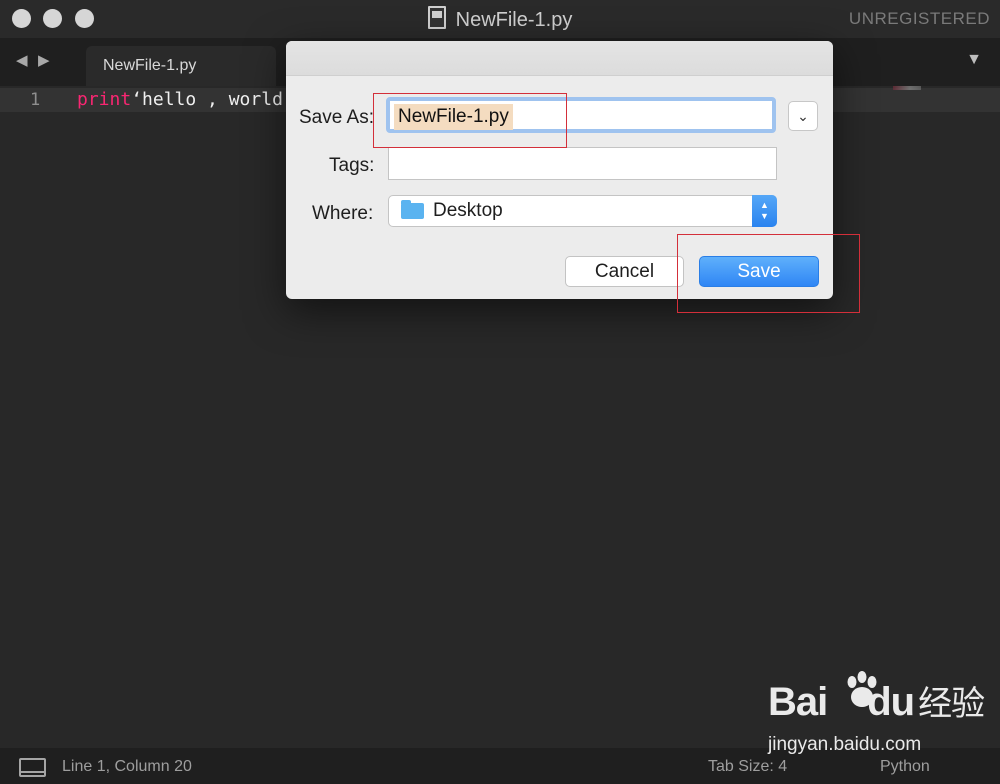 This screenshot has width=1000, height=784. What do you see at coordinates (974, 60) in the screenshot?
I see `tab-list-dropdown-icon: ▼` at bounding box center [974, 60].